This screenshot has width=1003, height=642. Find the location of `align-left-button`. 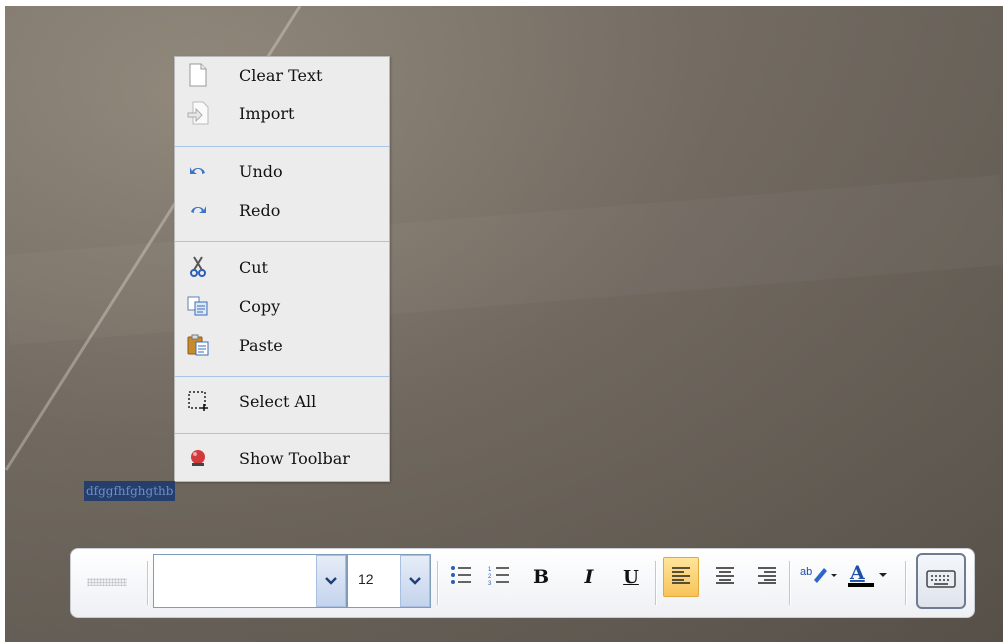

align-left-button is located at coordinates (681, 577).